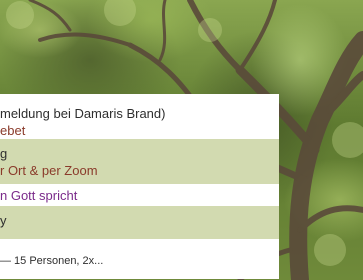 The height and width of the screenshot is (280, 363). I want to click on list-item: n Gott spricht, so click(139, 195).